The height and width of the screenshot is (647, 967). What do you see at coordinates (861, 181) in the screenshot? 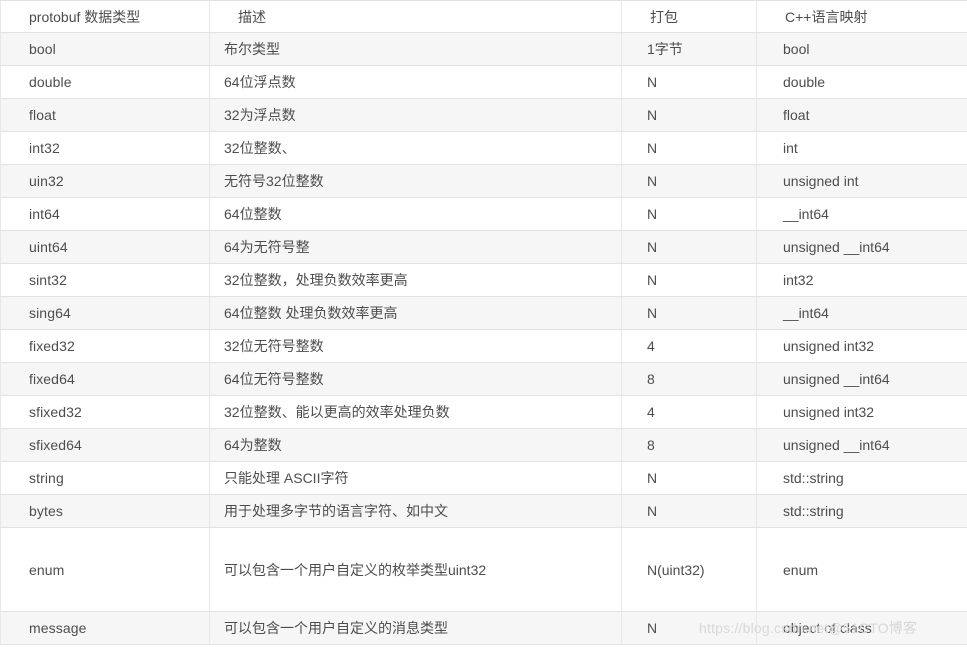
I see `cell-cpp-mapping: unsigned int` at bounding box center [861, 181].